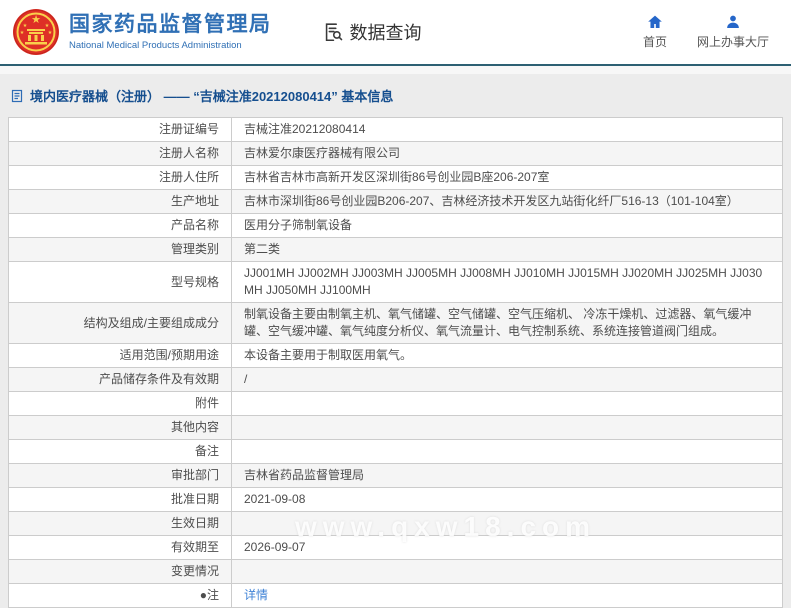 This screenshot has height=608, width=791. Describe the element at coordinates (733, 32) in the screenshot. I see `nav-item-online-hall: 网上办事大厅` at that location.